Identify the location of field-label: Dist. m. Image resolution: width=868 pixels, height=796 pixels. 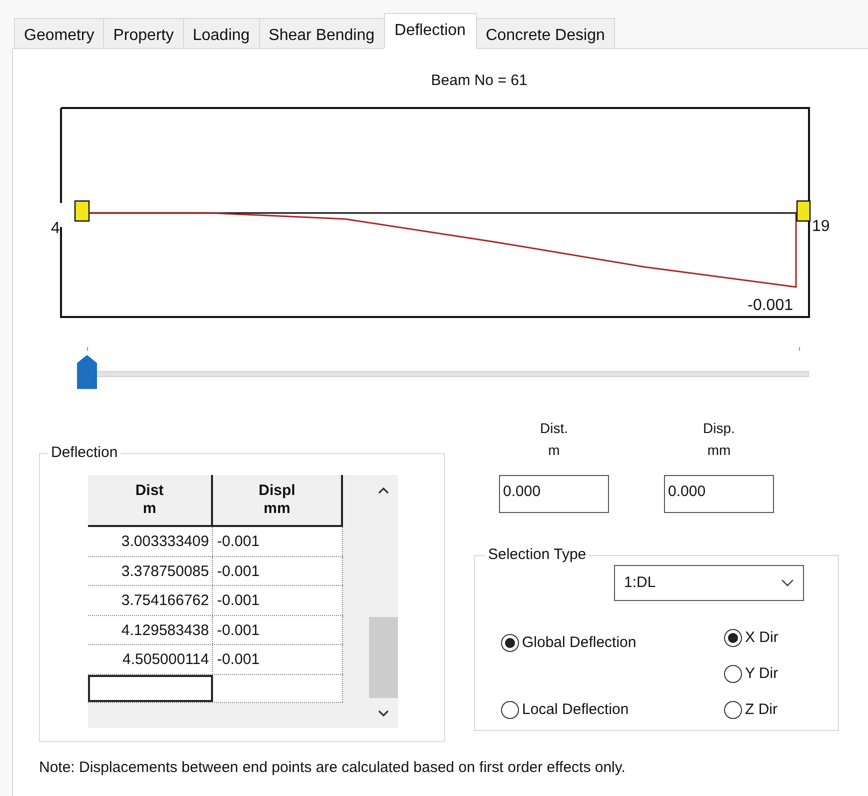
(554, 439).